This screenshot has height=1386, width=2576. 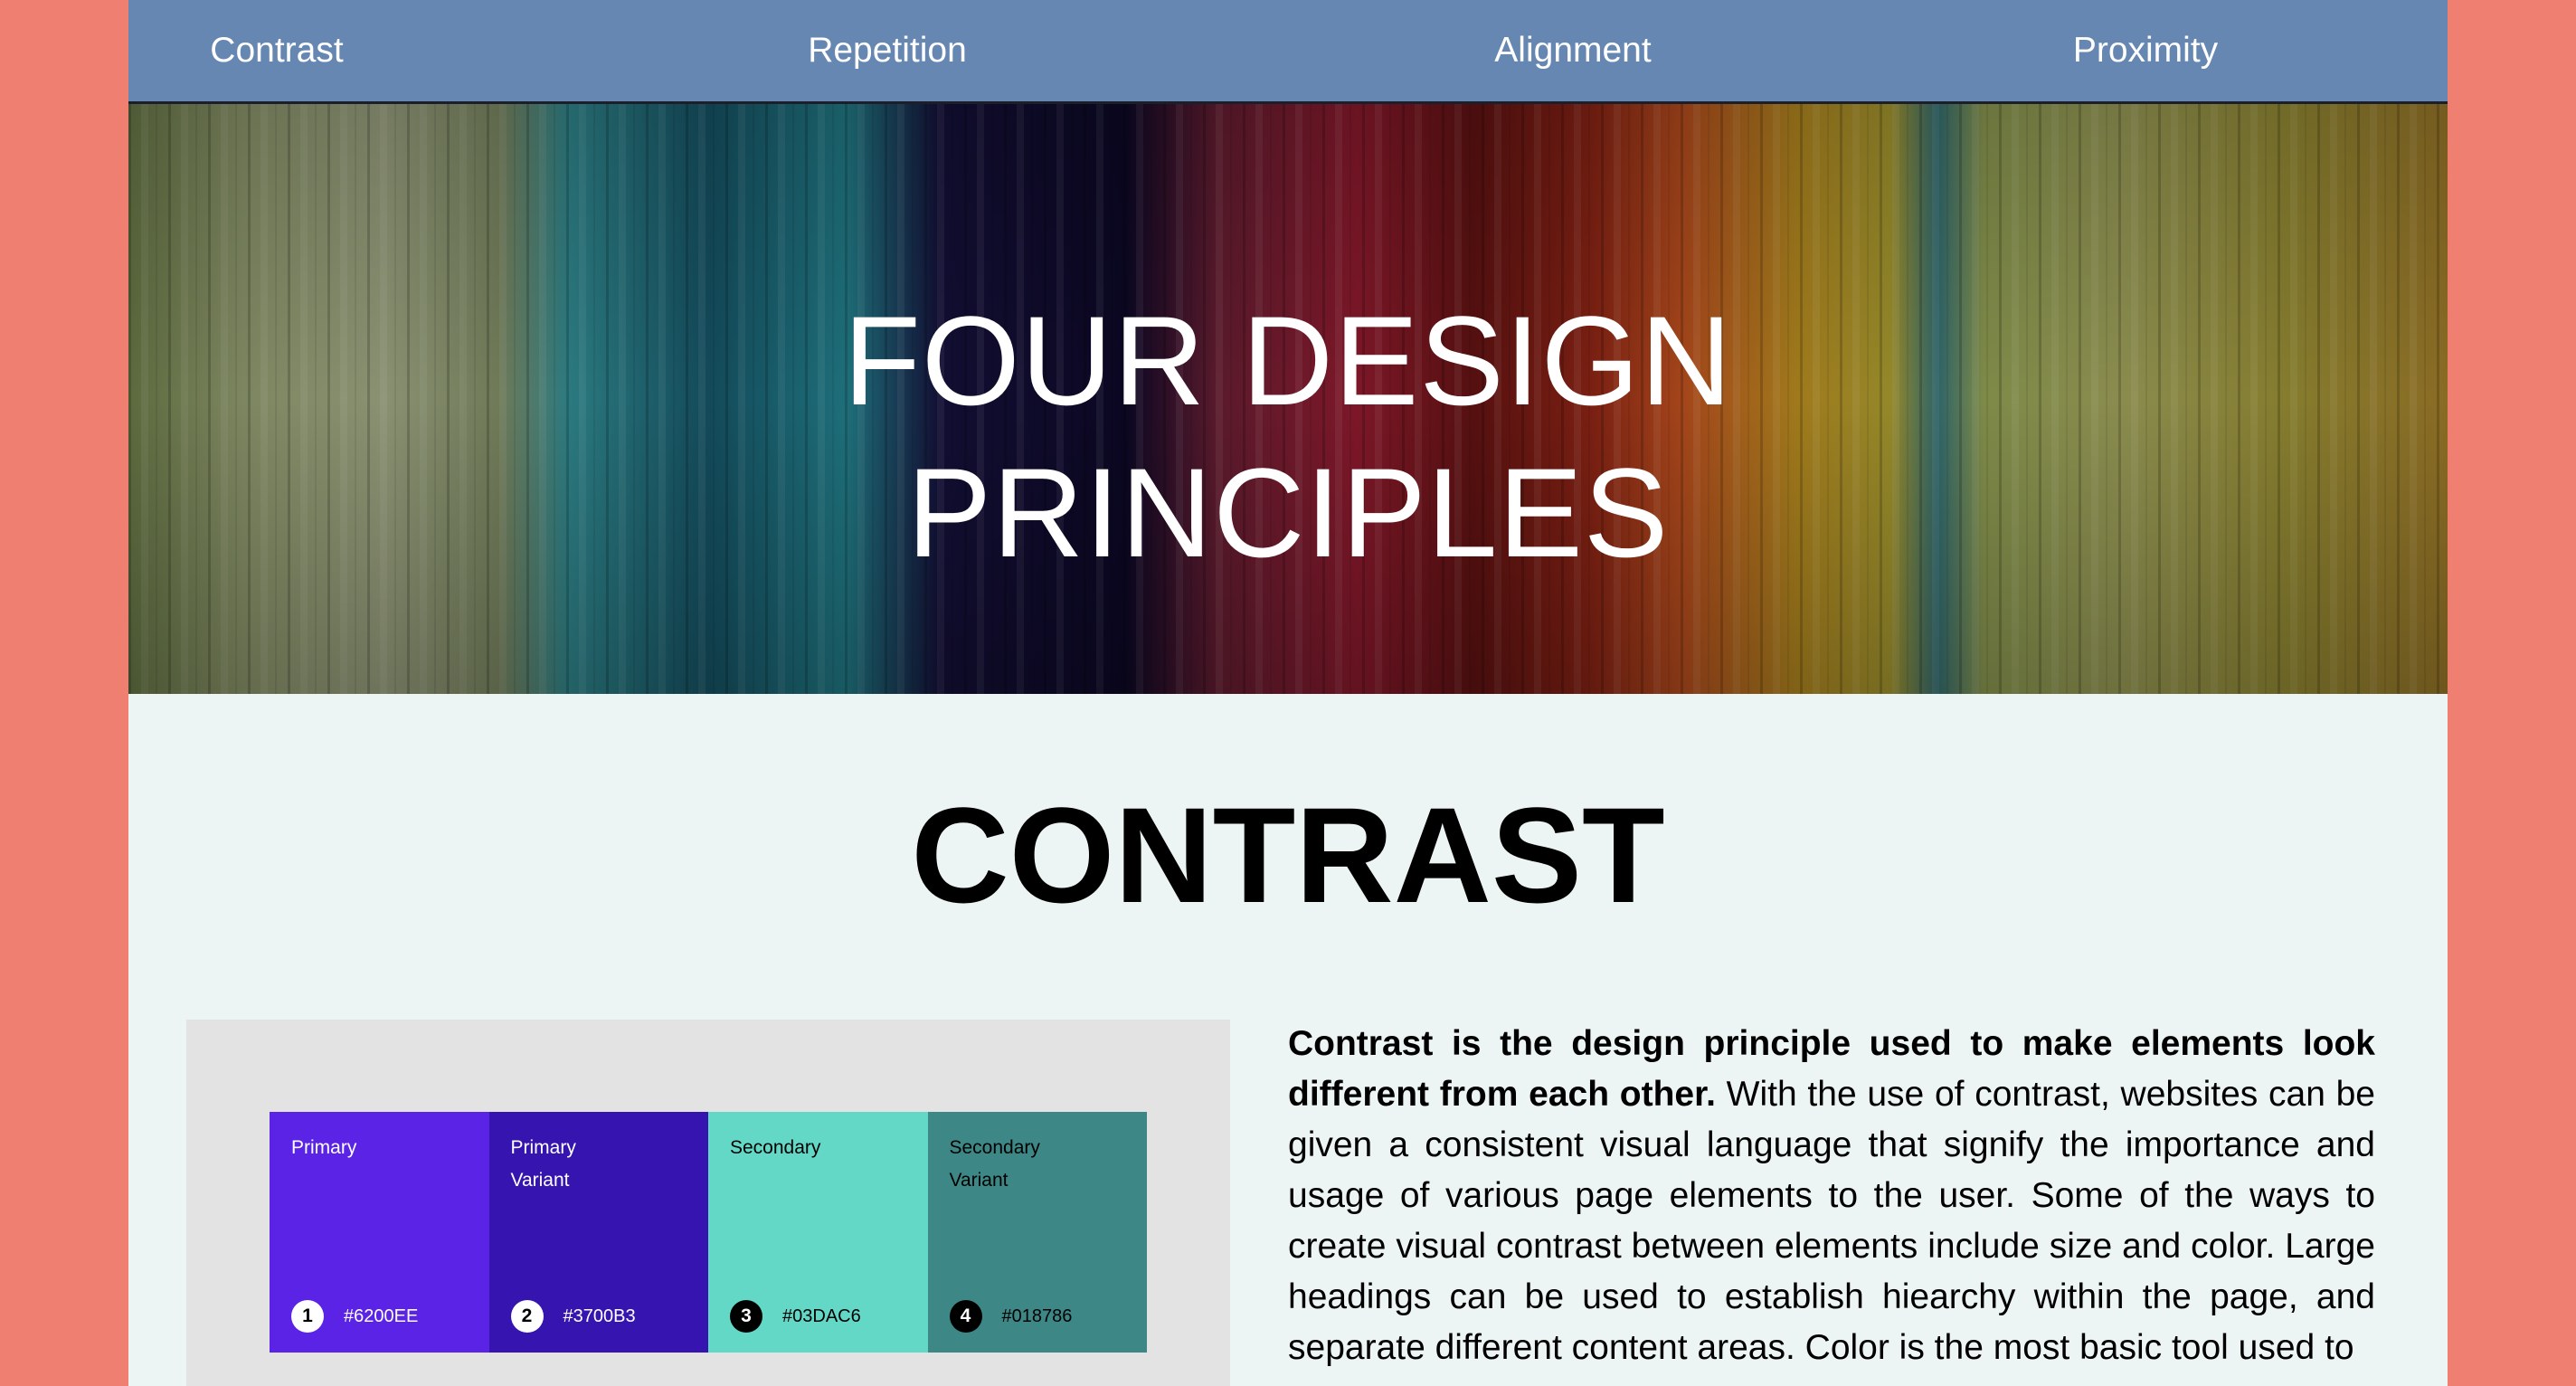 I want to click on swatch-footer: 2 #3700B3, so click(x=573, y=1316).